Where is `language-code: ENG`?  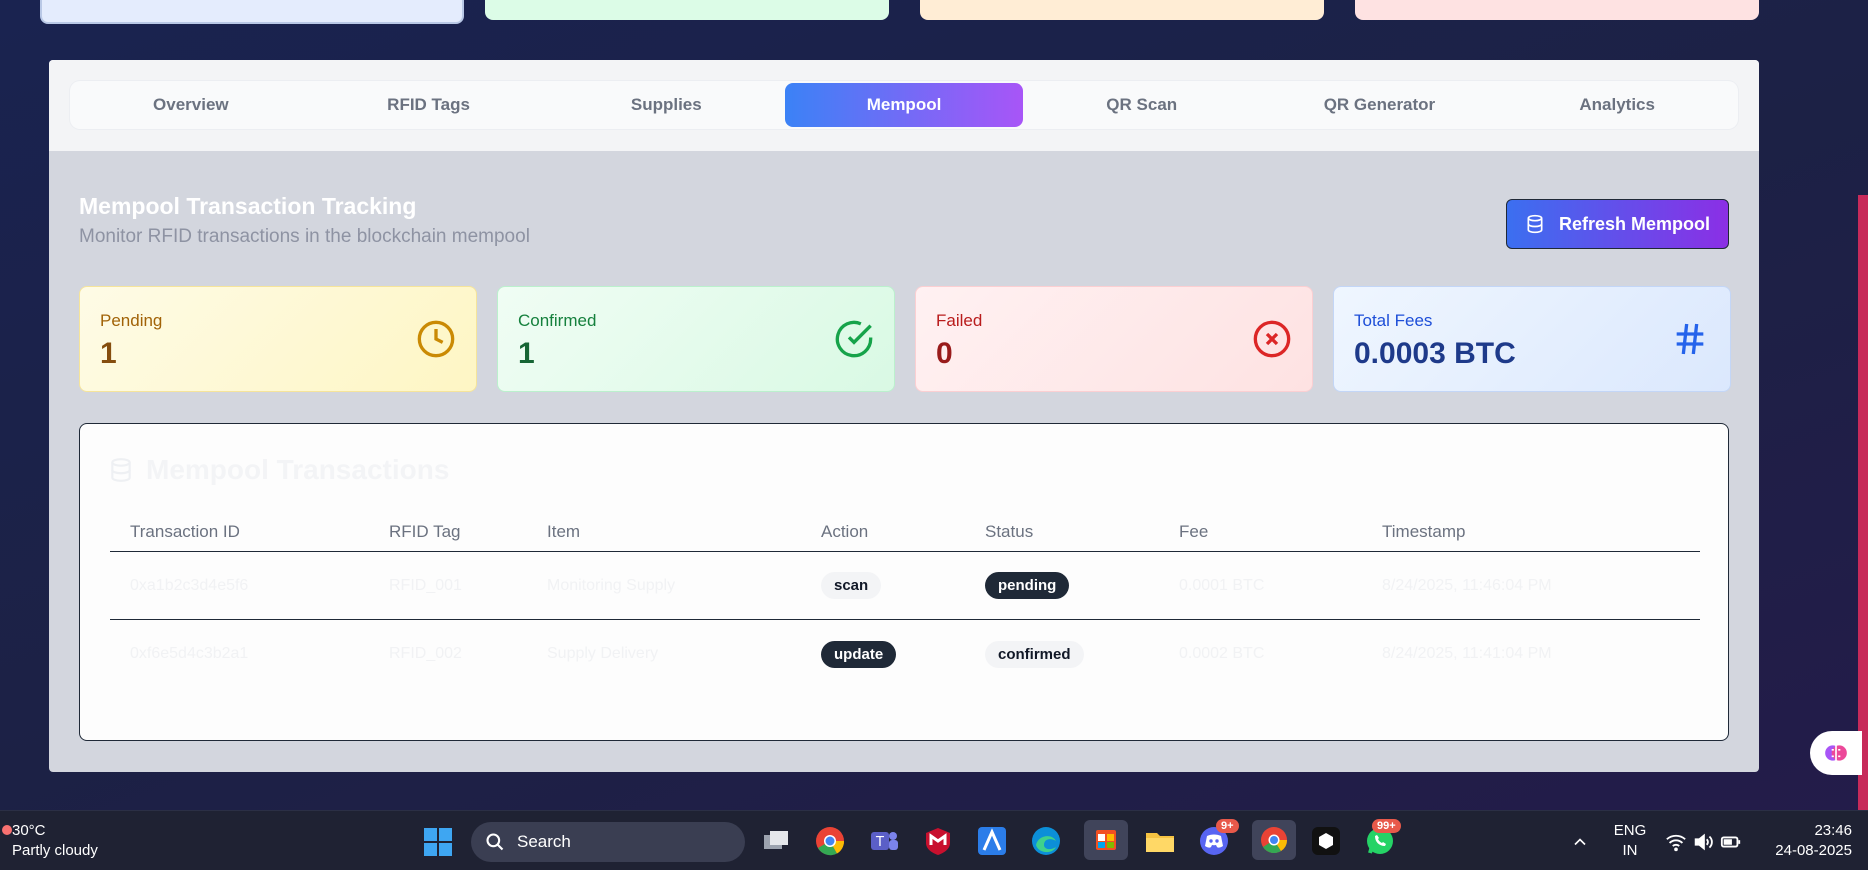
language-code: ENG is located at coordinates (1630, 830).